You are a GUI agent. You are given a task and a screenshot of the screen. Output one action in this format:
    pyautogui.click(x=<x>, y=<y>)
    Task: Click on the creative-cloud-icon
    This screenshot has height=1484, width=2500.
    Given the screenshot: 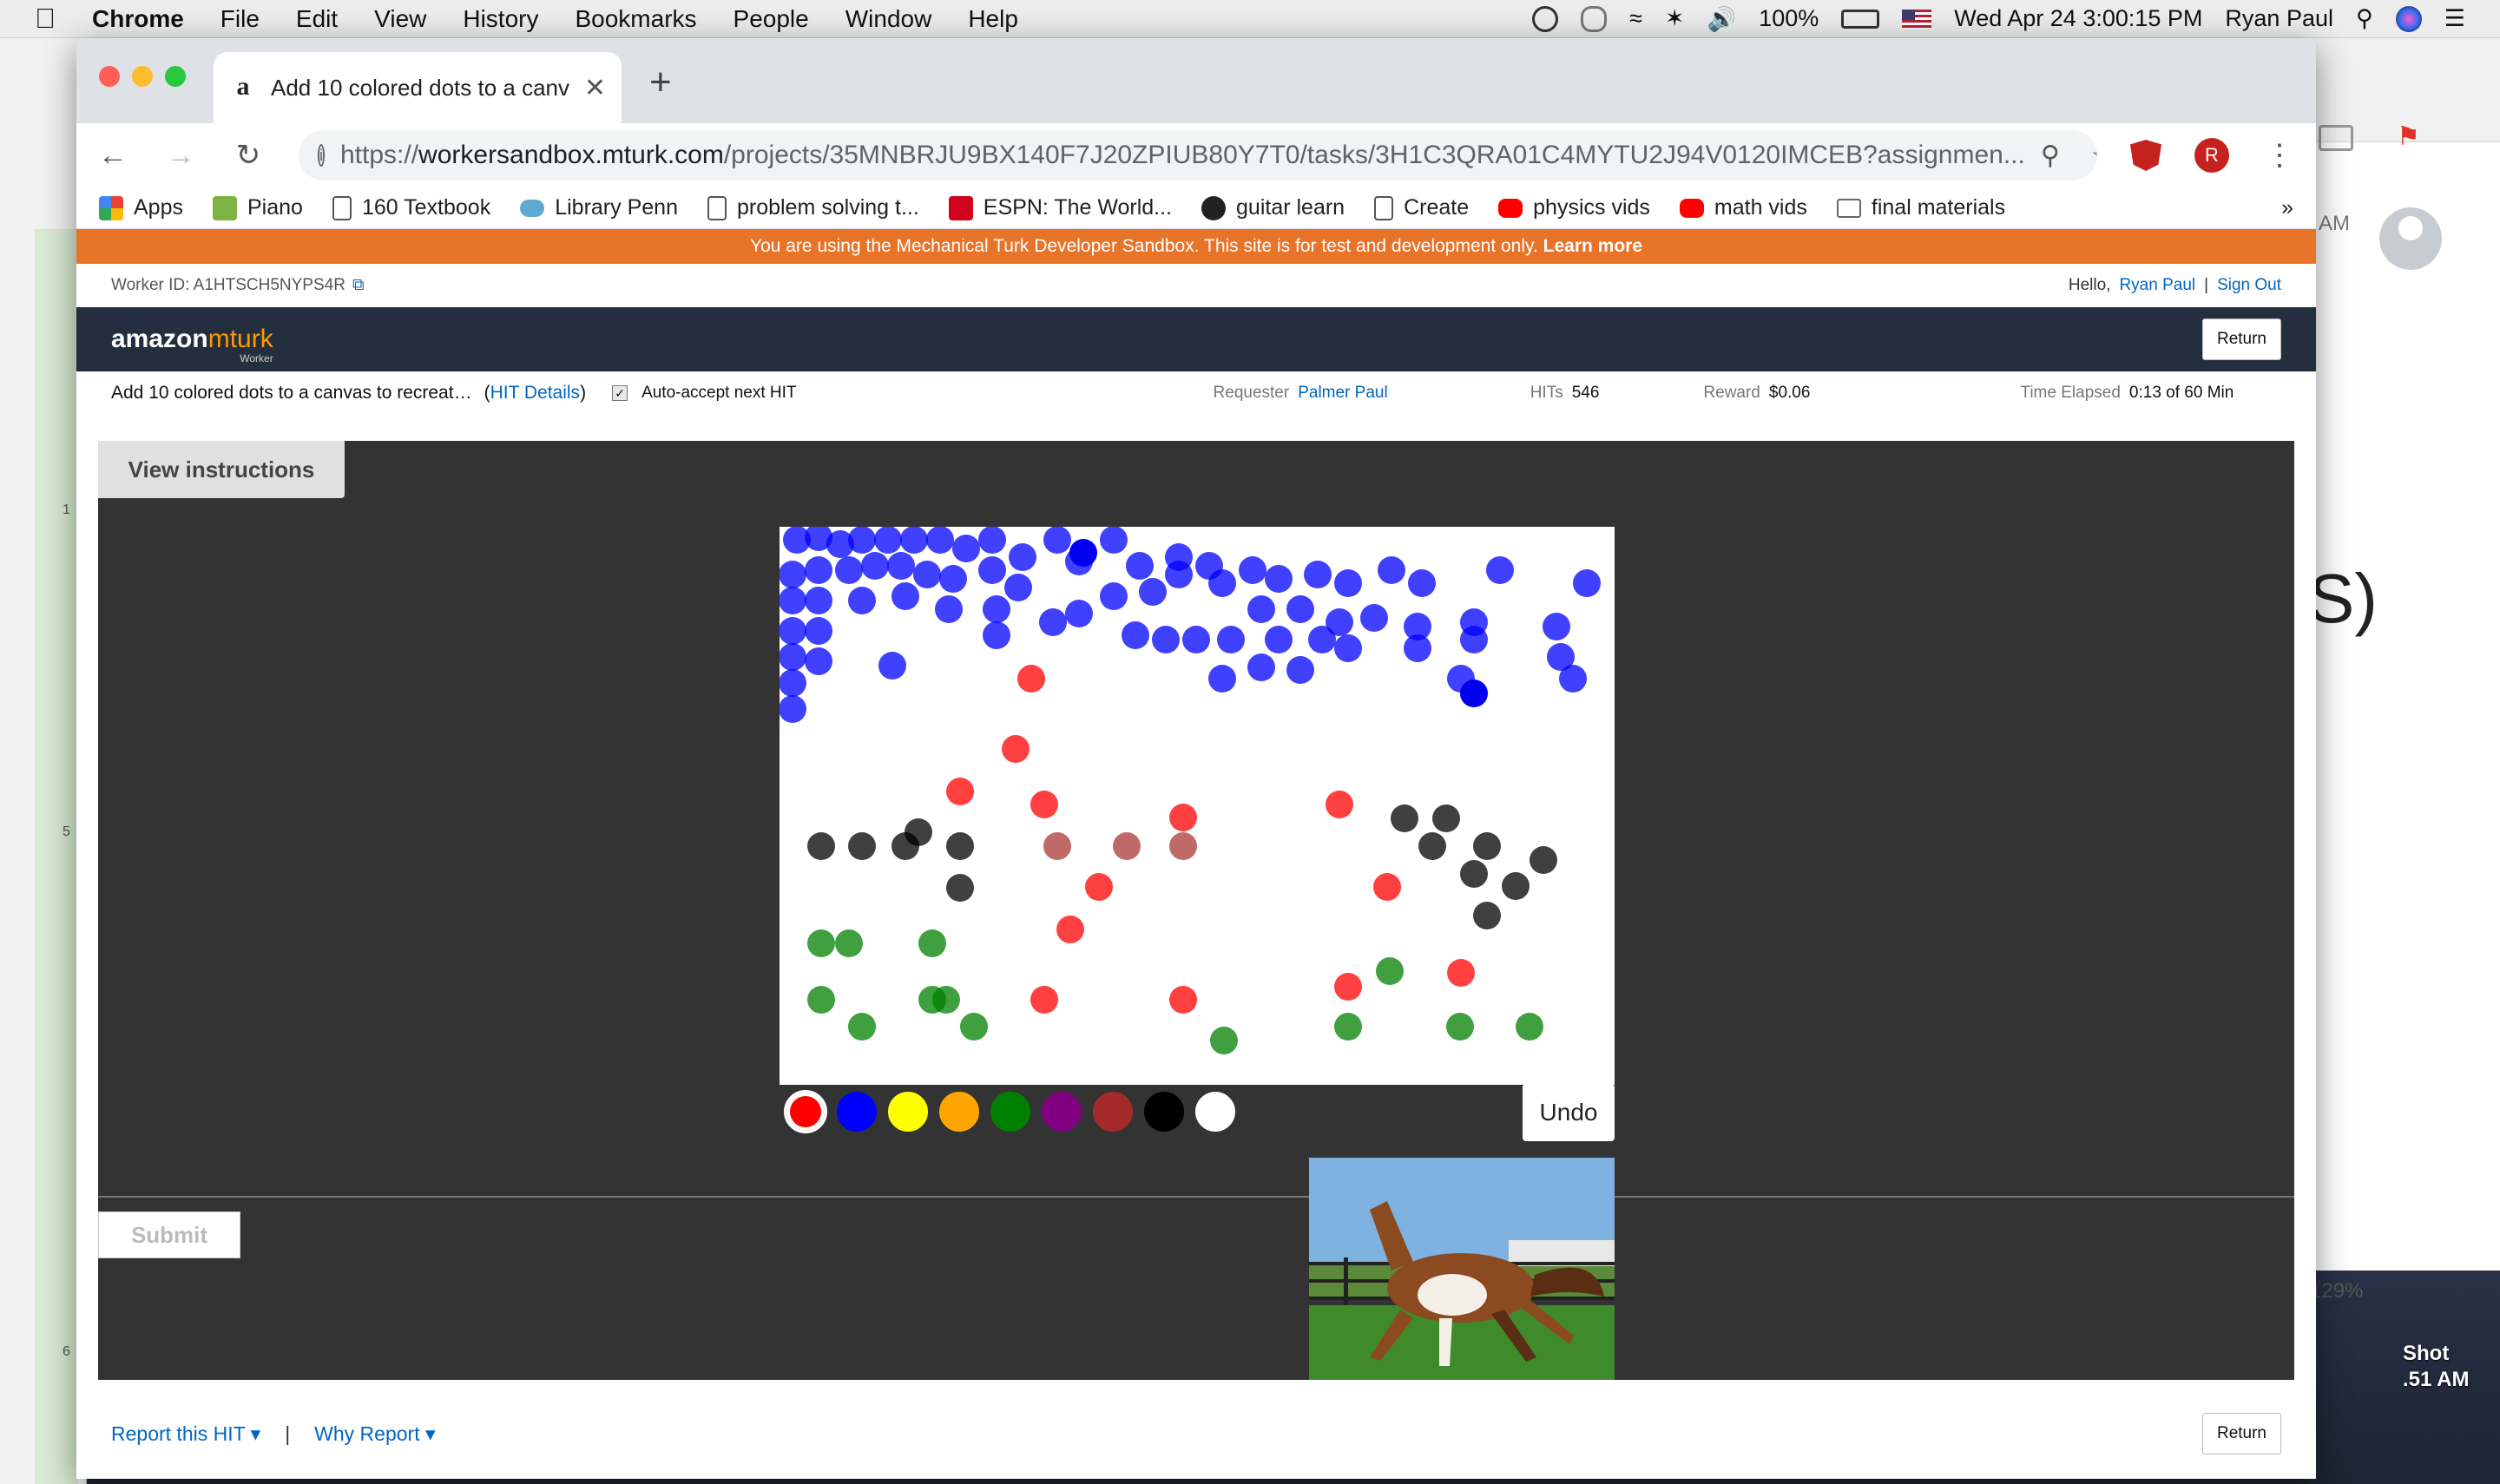 What is the action you would take?
    pyautogui.click(x=1594, y=19)
    